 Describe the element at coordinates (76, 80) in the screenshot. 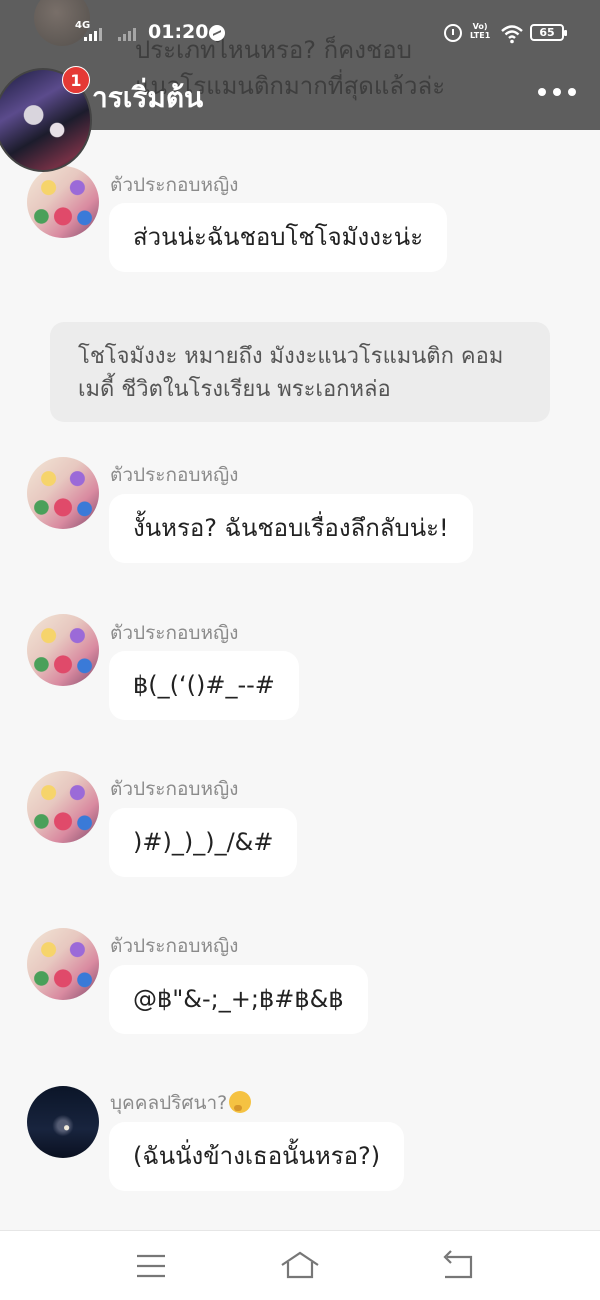

I see `notification-badge: 1` at that location.